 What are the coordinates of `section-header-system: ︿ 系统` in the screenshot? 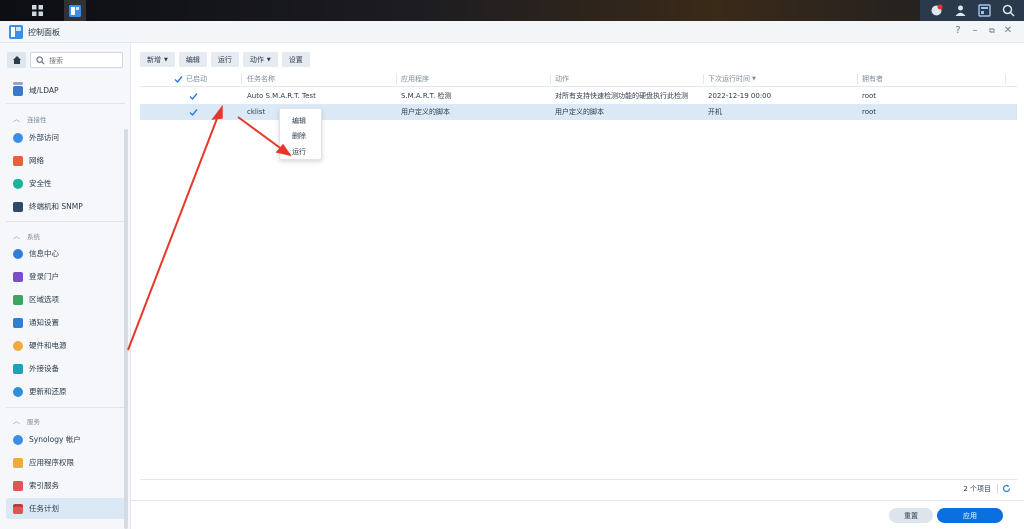 It's located at (26, 236).